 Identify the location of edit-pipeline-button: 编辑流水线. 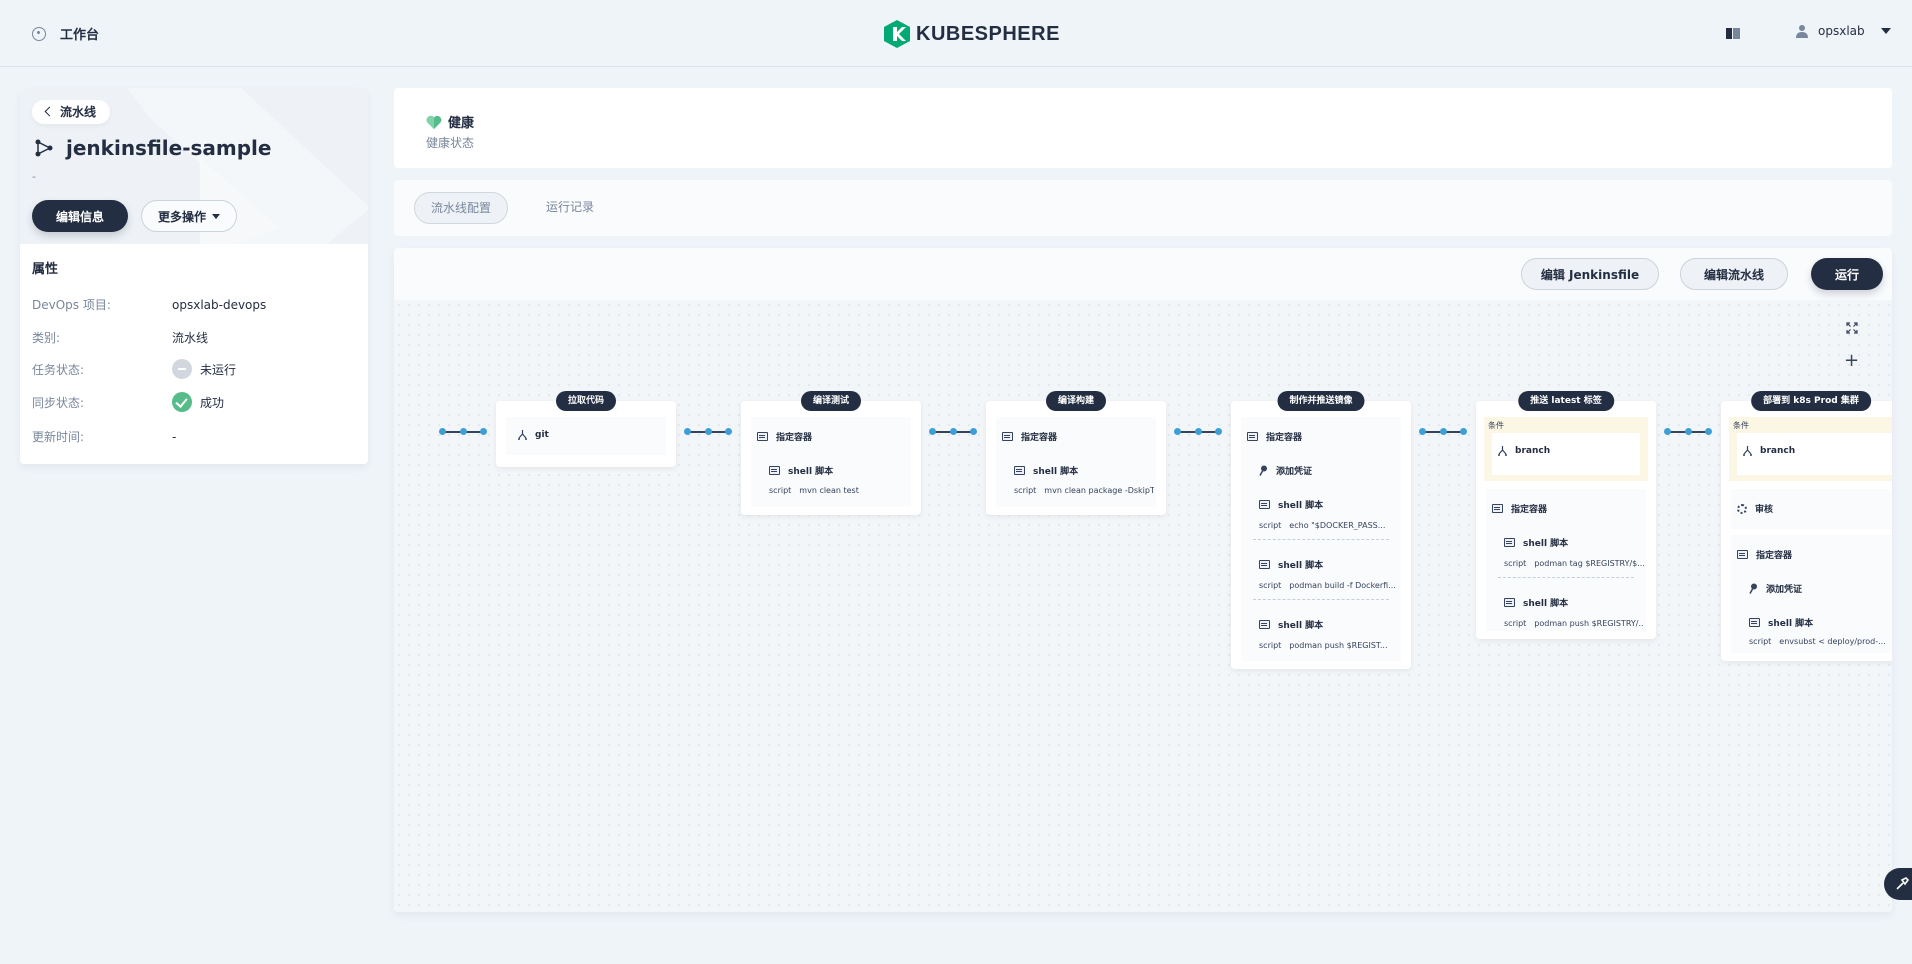
(1734, 274).